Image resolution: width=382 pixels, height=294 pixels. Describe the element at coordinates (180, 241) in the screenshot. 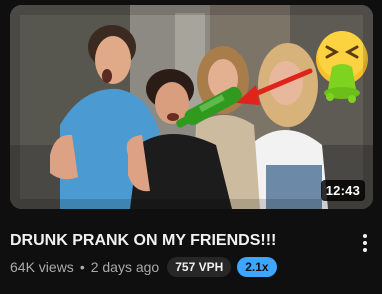

I see `video-title: DRUNK PRANK ON MY FRIENDS!!!` at that location.